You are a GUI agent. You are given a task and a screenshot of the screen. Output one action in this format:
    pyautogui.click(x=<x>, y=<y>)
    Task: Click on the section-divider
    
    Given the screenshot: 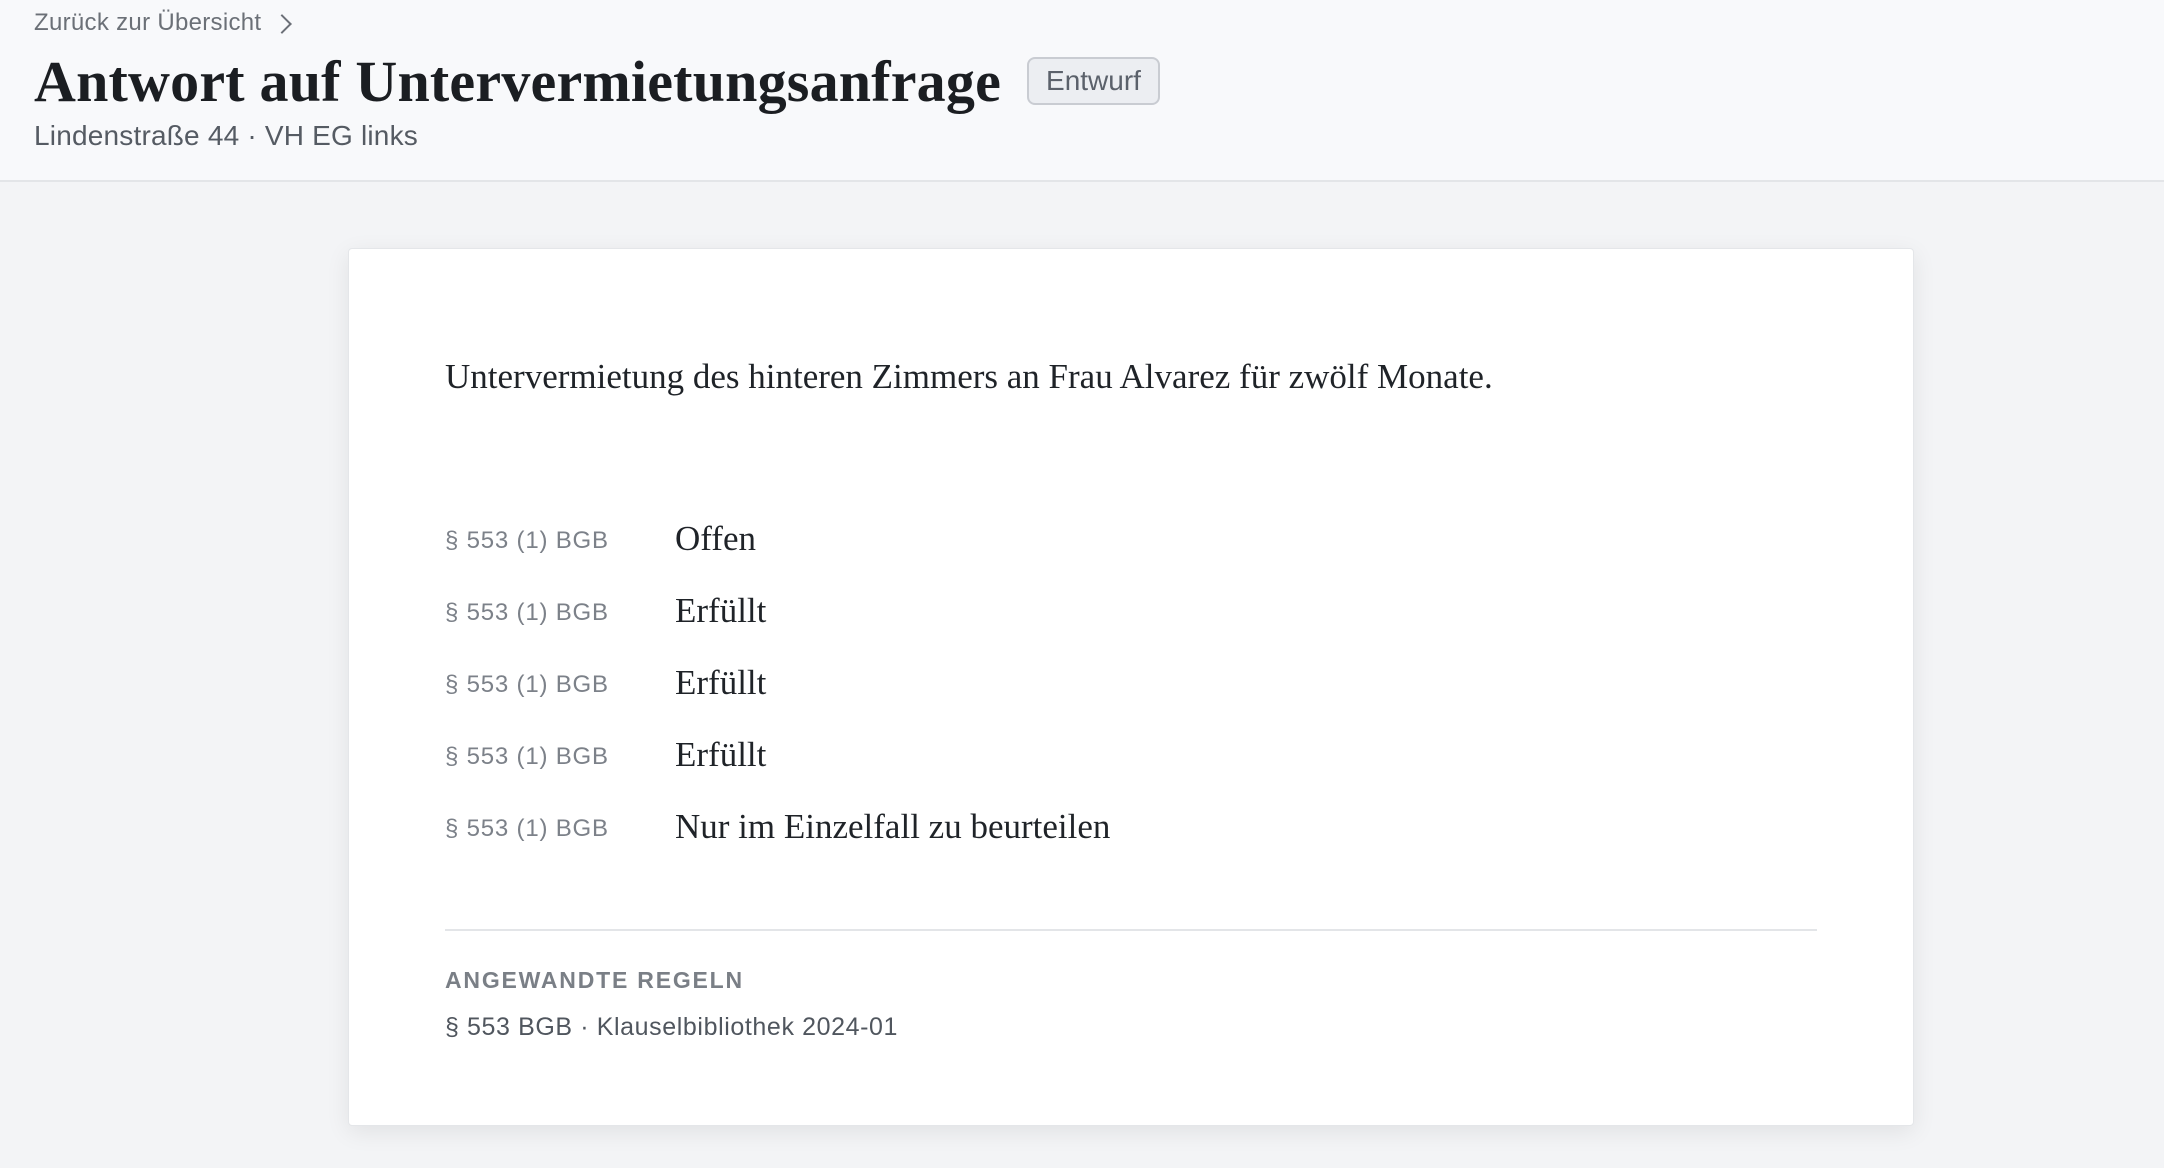 What is the action you would take?
    pyautogui.click(x=1131, y=930)
    